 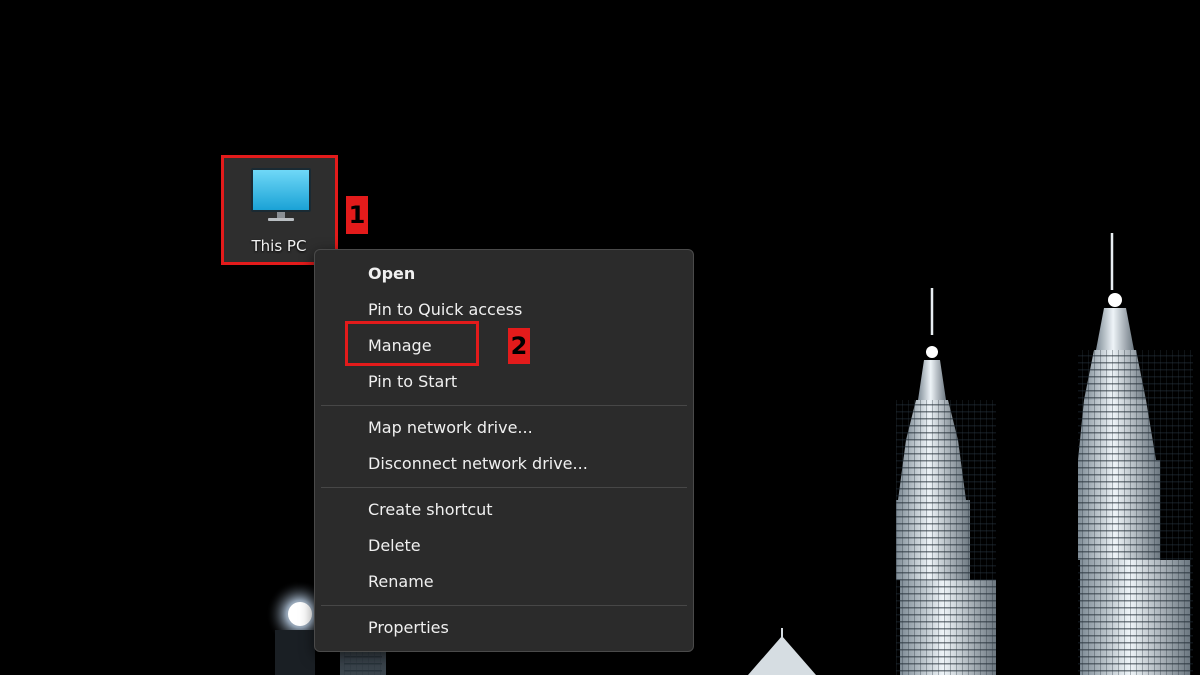 What do you see at coordinates (357, 215) in the screenshot?
I see `annotation-number-1: 1` at bounding box center [357, 215].